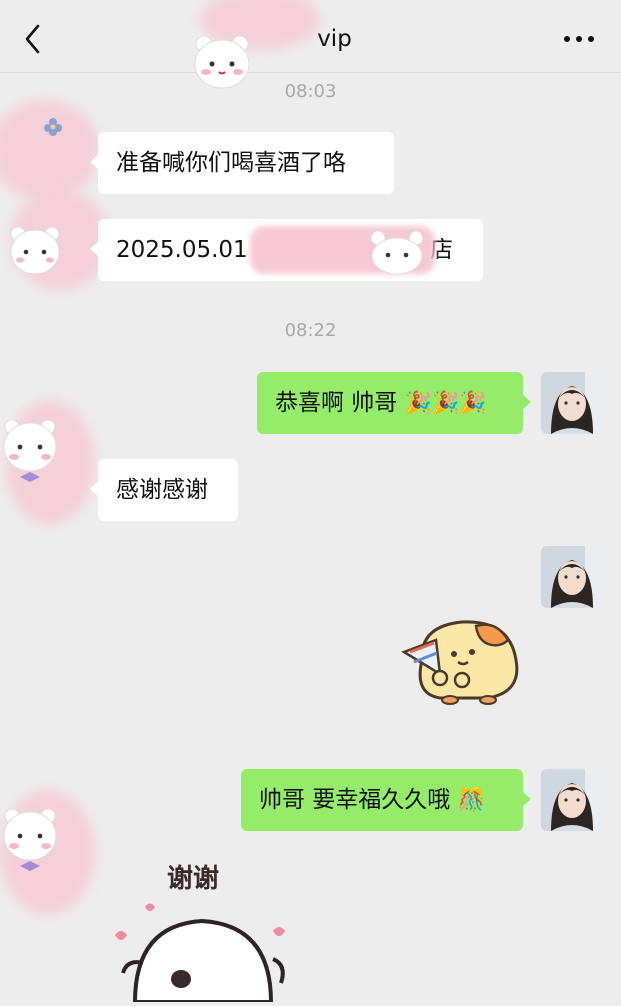  Describe the element at coordinates (310, 330) in the screenshot. I see `timestamp: 08:22` at that location.